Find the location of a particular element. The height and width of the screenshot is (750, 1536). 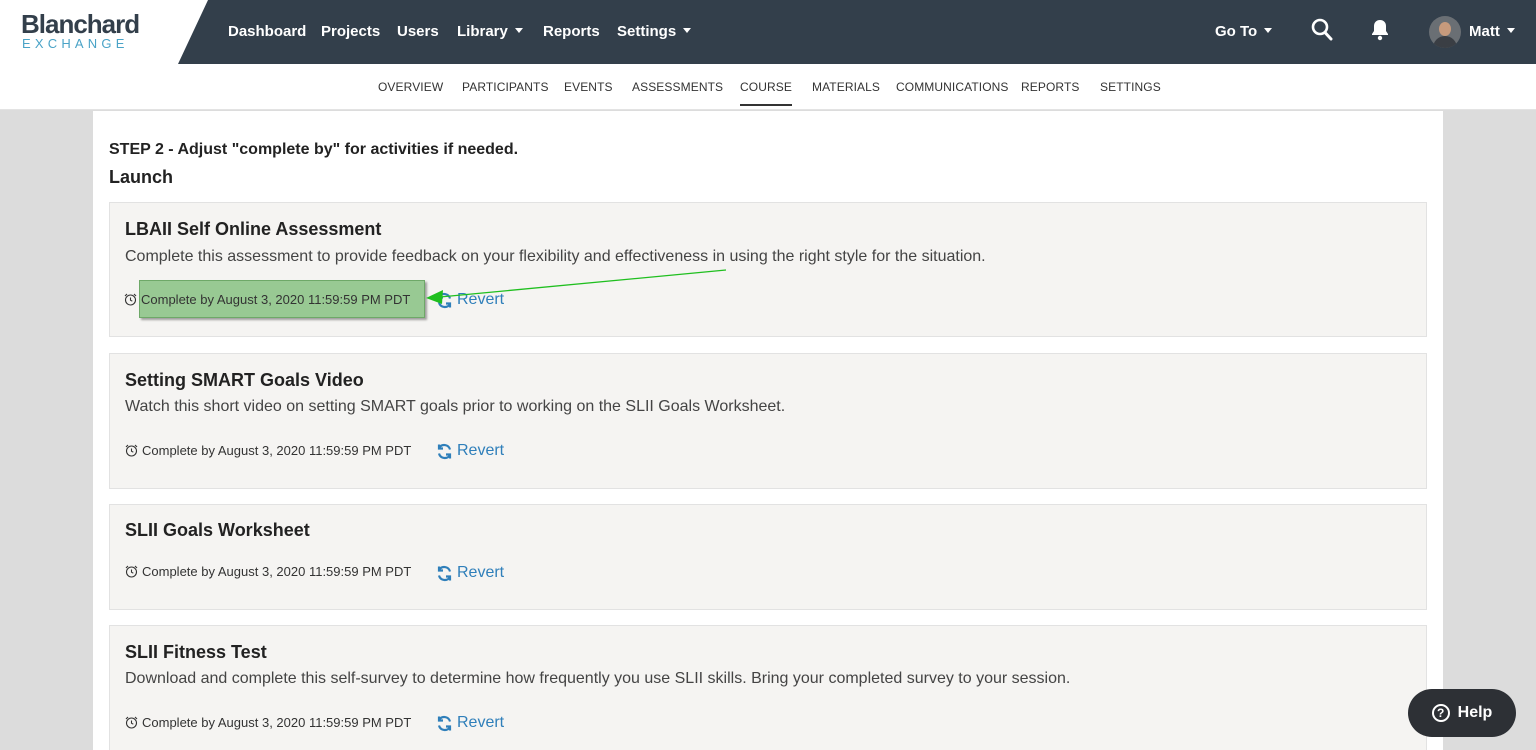

help-button: ? Help is located at coordinates (1462, 713).